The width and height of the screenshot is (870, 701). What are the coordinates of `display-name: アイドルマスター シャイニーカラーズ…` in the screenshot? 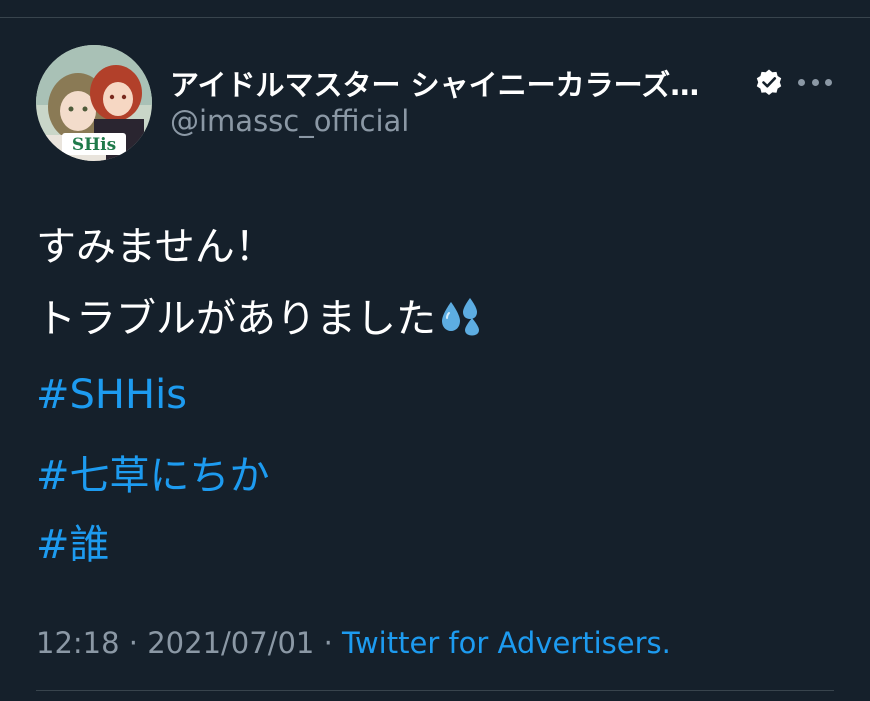 It's located at (434, 83).